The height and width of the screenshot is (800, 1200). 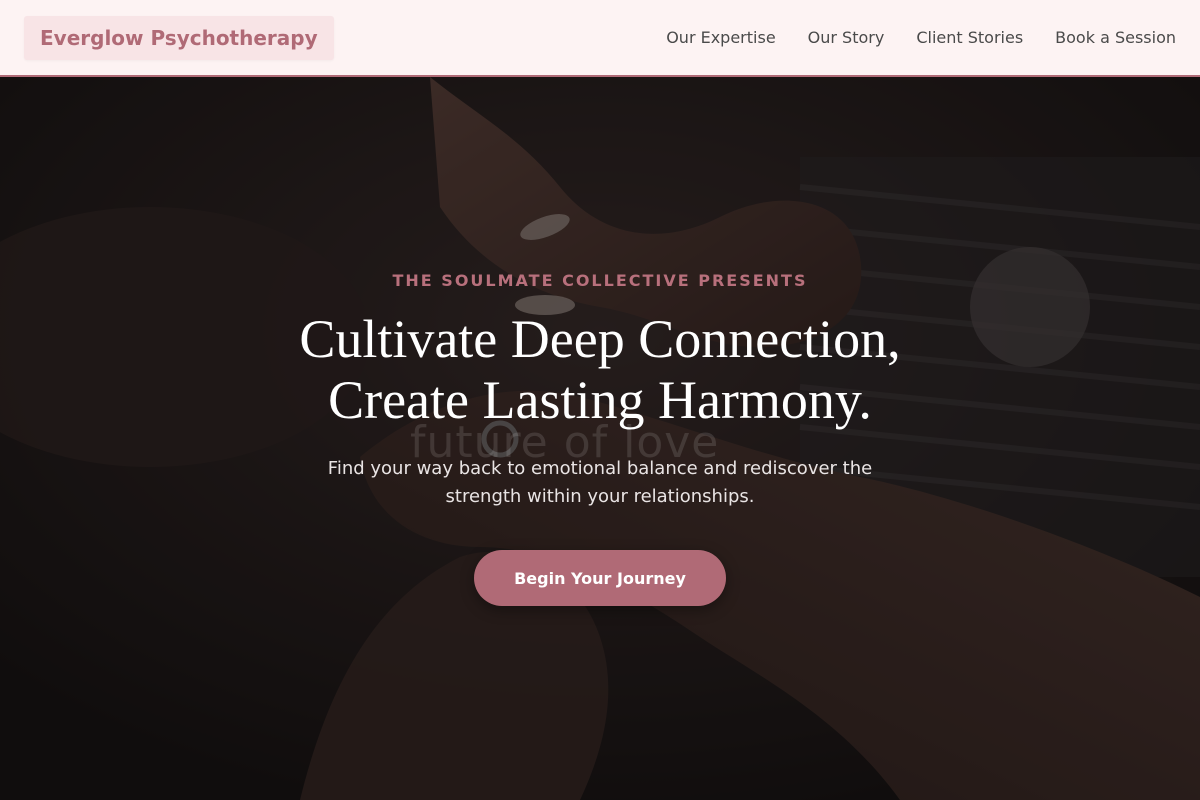 I want to click on nav-link-our-expertise: Our Expertise, so click(x=720, y=37).